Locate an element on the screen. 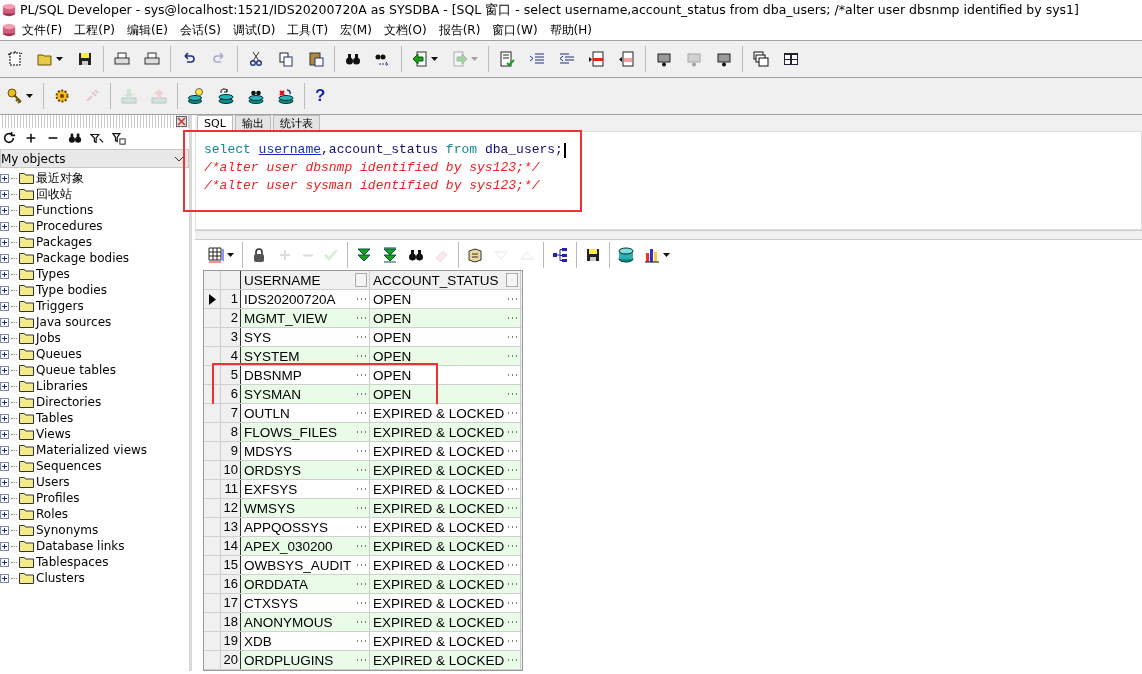 This screenshot has height=674, width=1142. tree-item: Libraries is located at coordinates (62, 386).